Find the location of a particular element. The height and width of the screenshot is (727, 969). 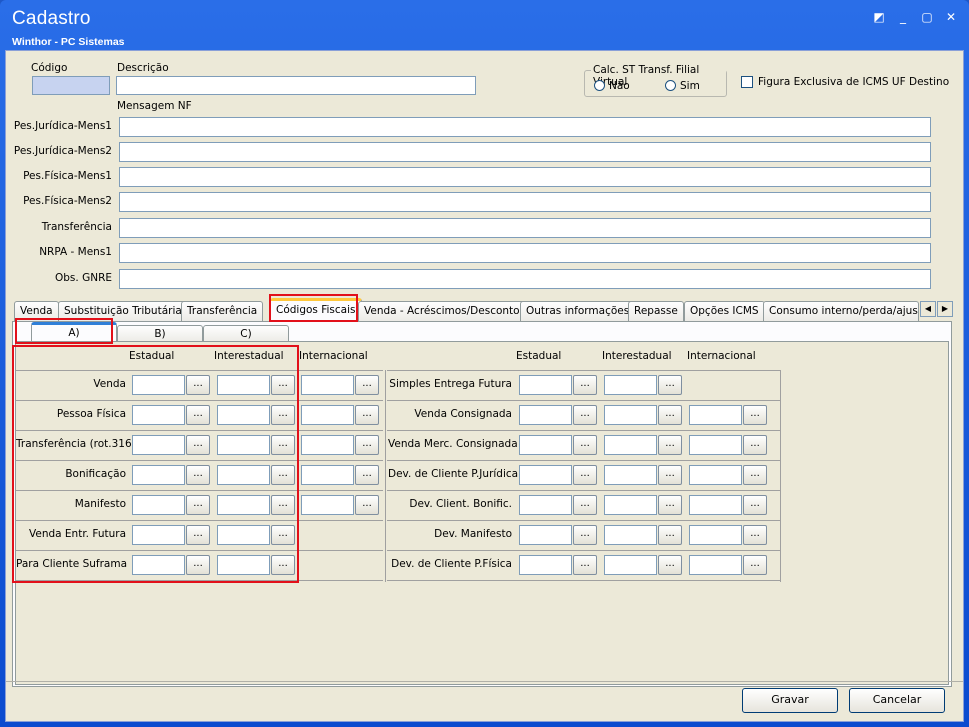

tab-transferencia: Transferência is located at coordinates (222, 311).